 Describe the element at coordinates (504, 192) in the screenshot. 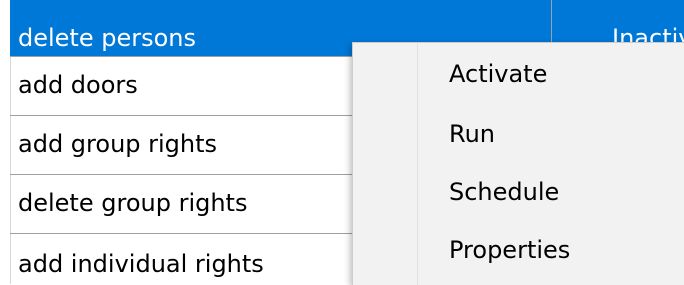

I see `menu-item-schedule: Schedule` at that location.